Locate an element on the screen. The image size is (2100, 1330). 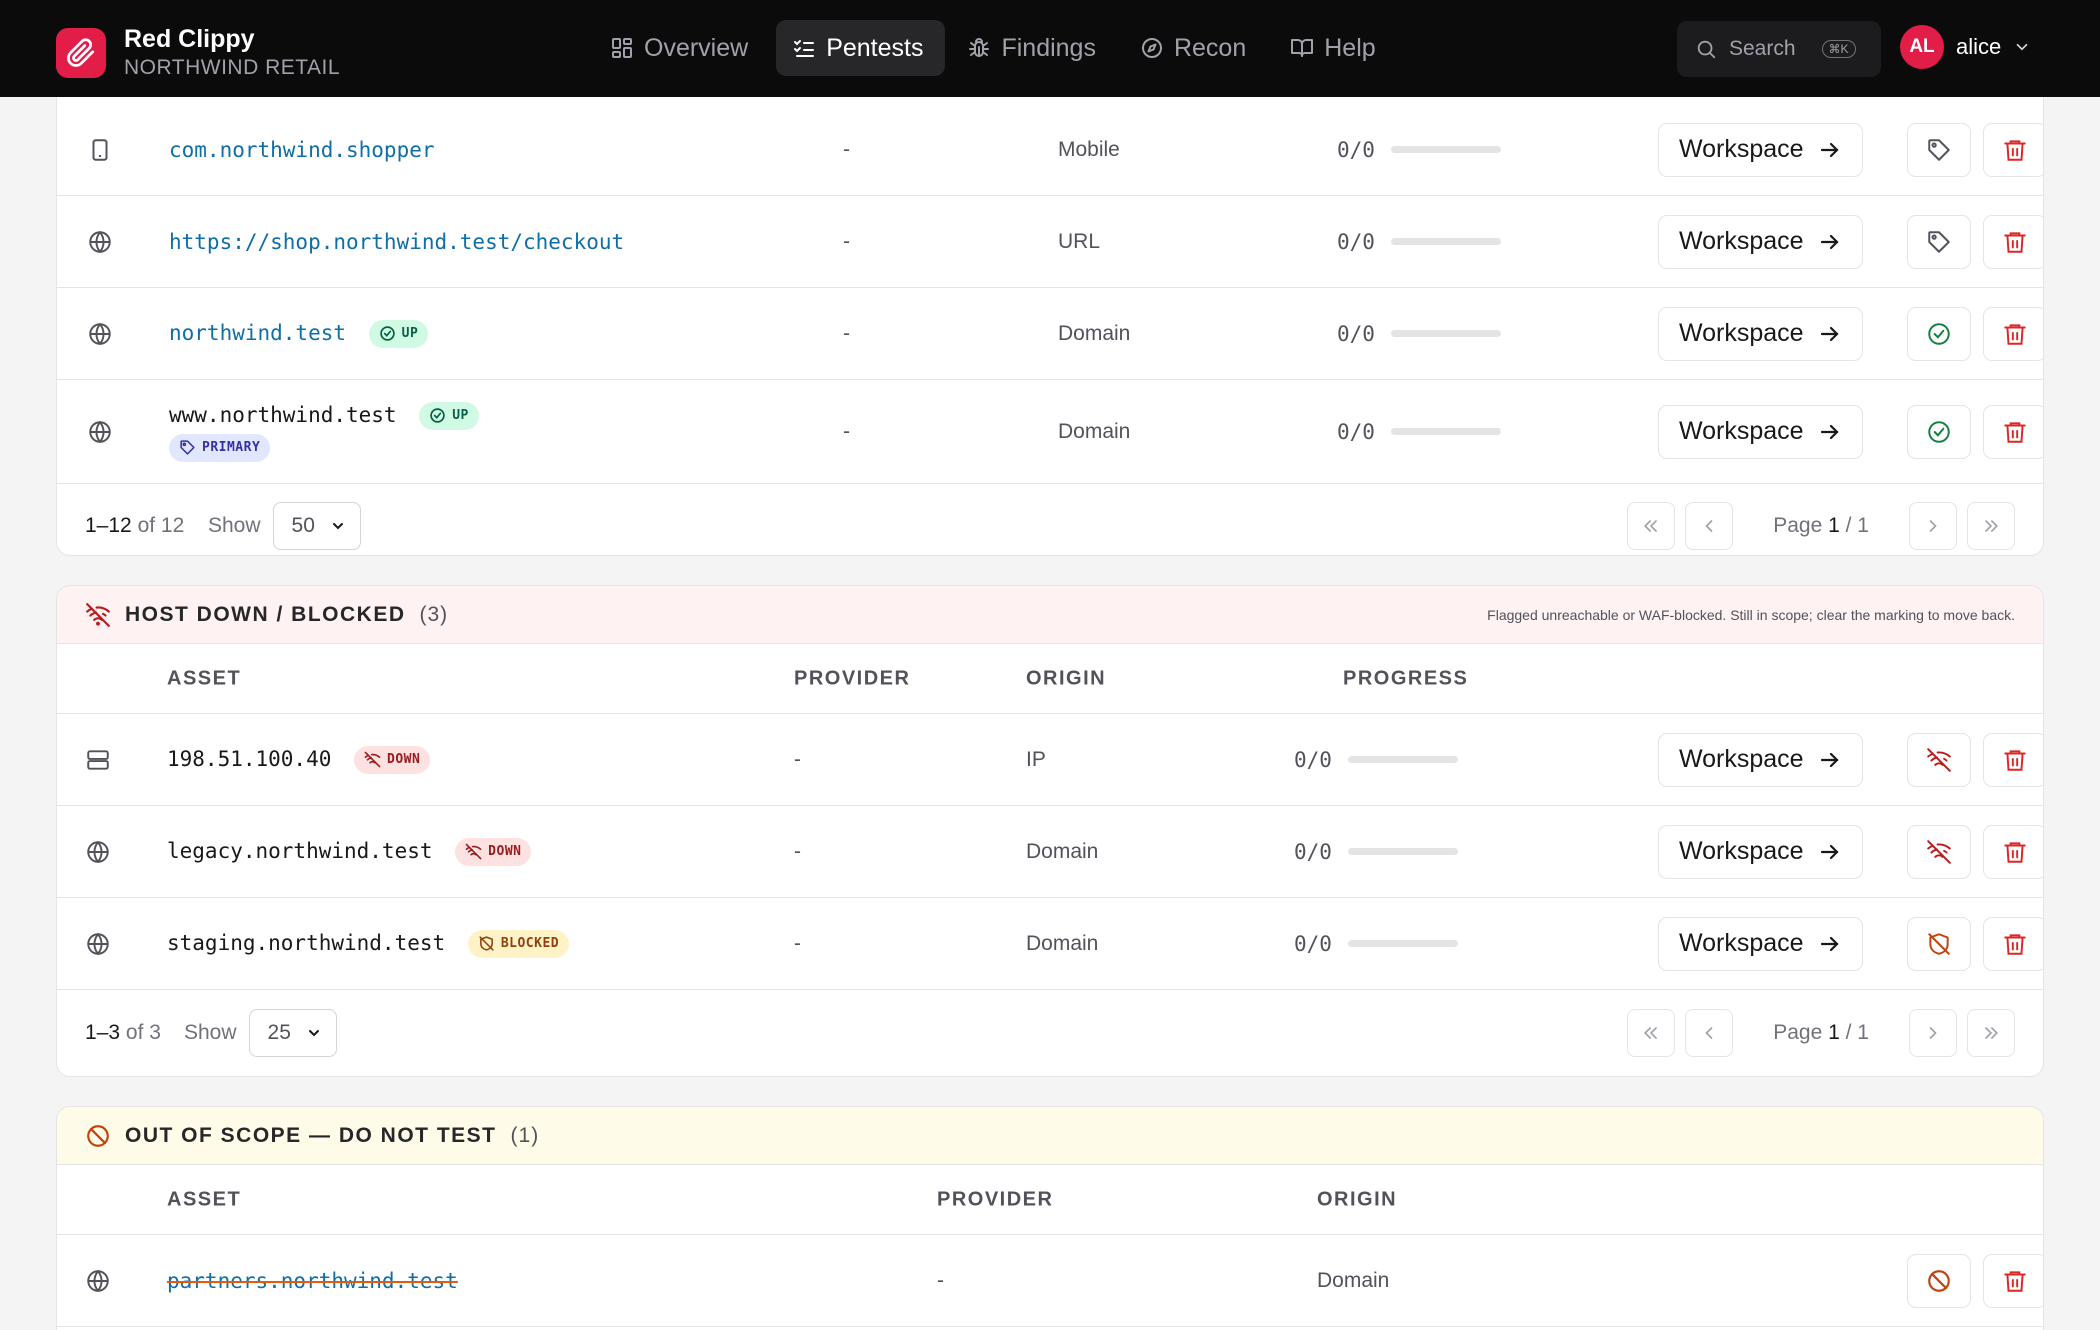
page-size-value: 50 is located at coordinates (303, 525).